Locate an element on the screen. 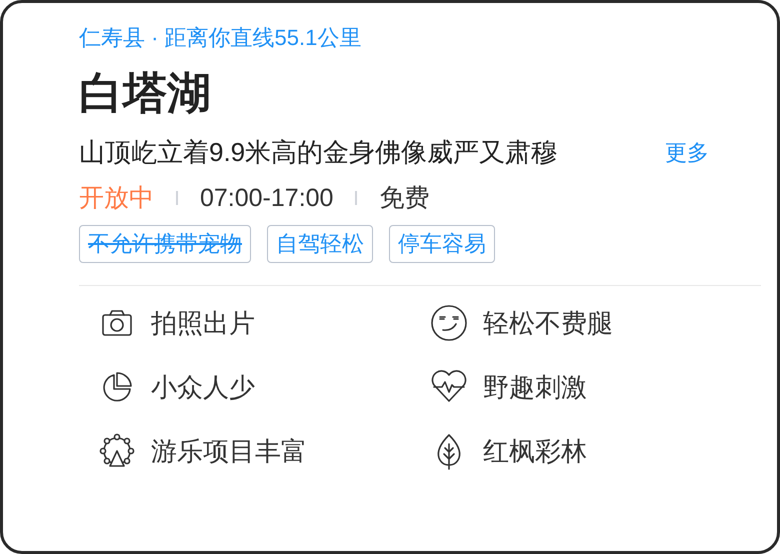 Image resolution: width=780 pixels, height=554 pixels. feature-label: 拍照出片 is located at coordinates (203, 323).